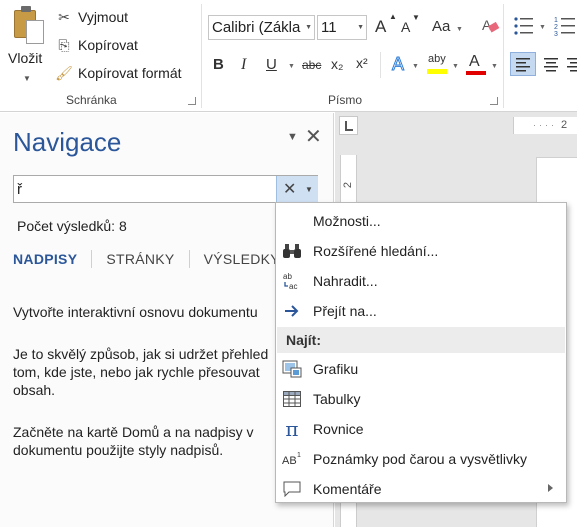 The width and height of the screenshot is (577, 527). Describe the element at coordinates (45, 259) in the screenshot. I see `tab-headings: NADPISY` at that location.